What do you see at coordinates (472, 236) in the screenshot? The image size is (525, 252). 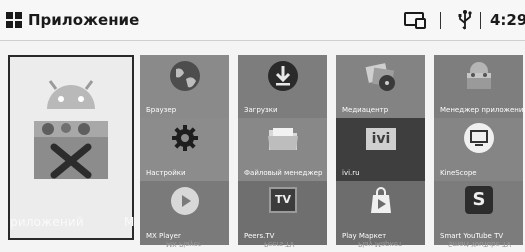 I see `app-tile-label: Smart YouTube TV` at bounding box center [472, 236].